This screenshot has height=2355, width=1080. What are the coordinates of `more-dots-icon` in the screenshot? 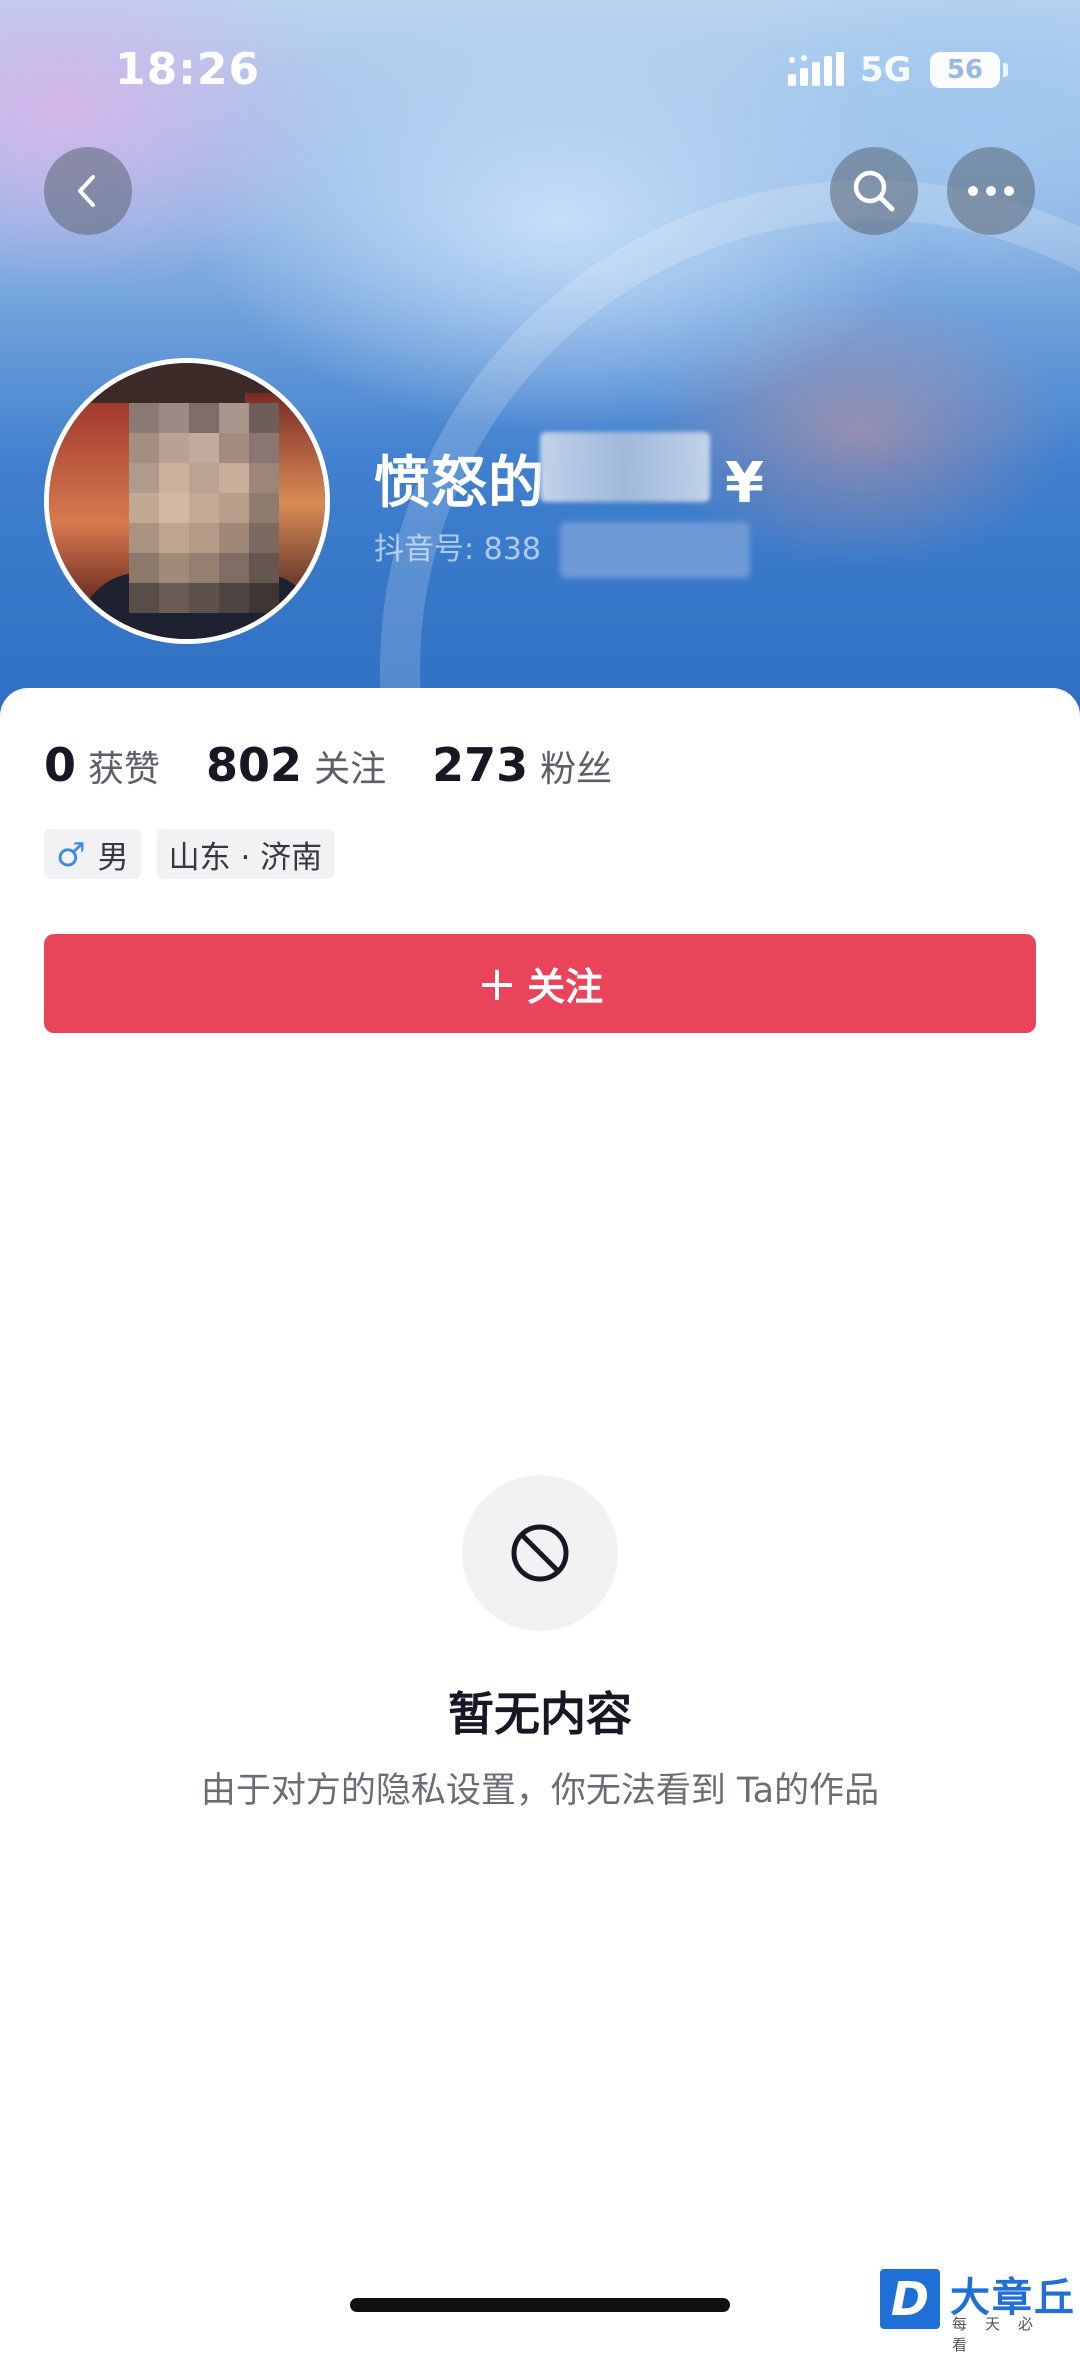 It's located at (991, 191).